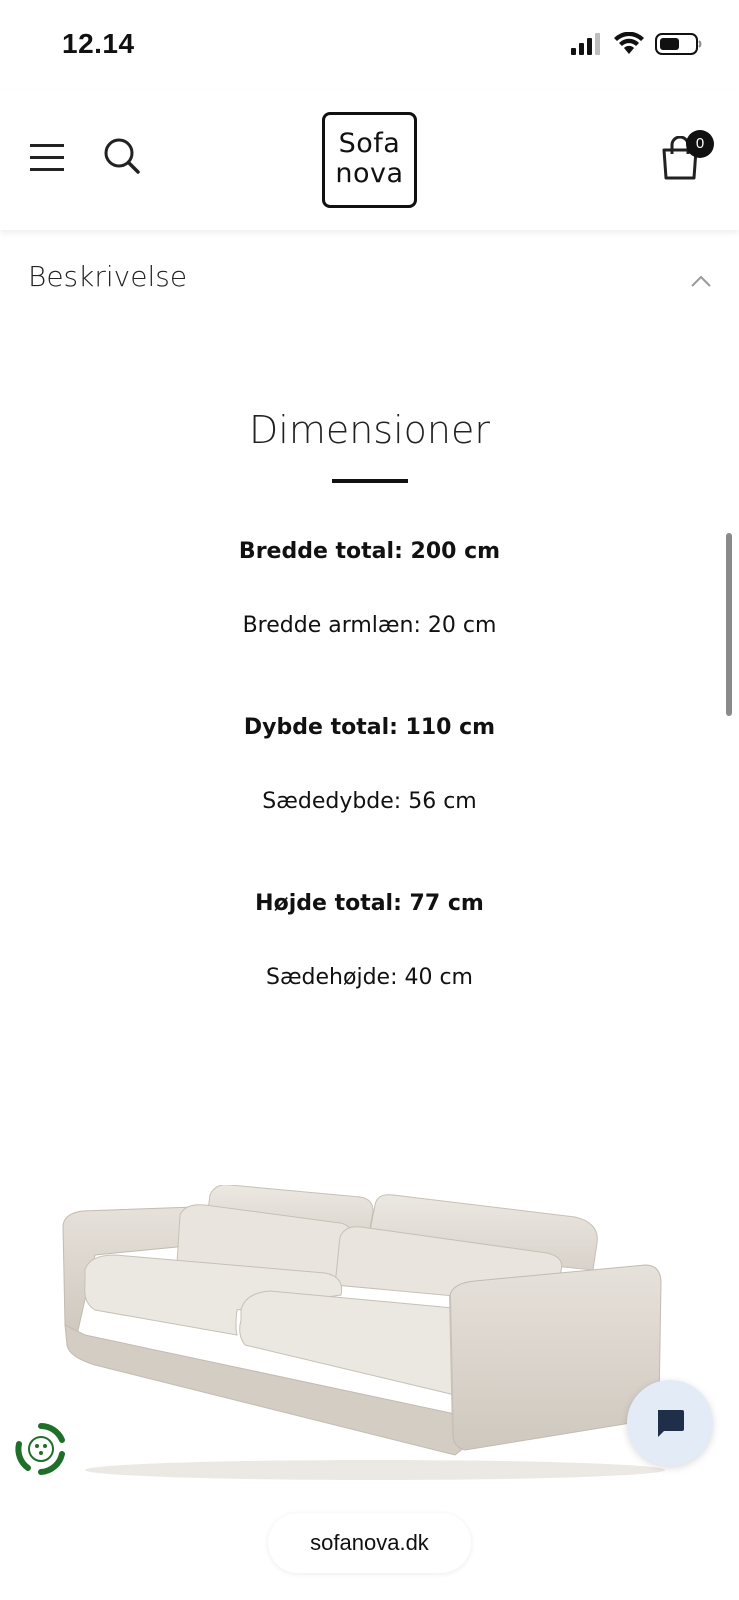 The width and height of the screenshot is (739, 1600). Describe the element at coordinates (369, 903) in the screenshot. I see `dimension-height-total: Højde total: 77 cm` at that location.